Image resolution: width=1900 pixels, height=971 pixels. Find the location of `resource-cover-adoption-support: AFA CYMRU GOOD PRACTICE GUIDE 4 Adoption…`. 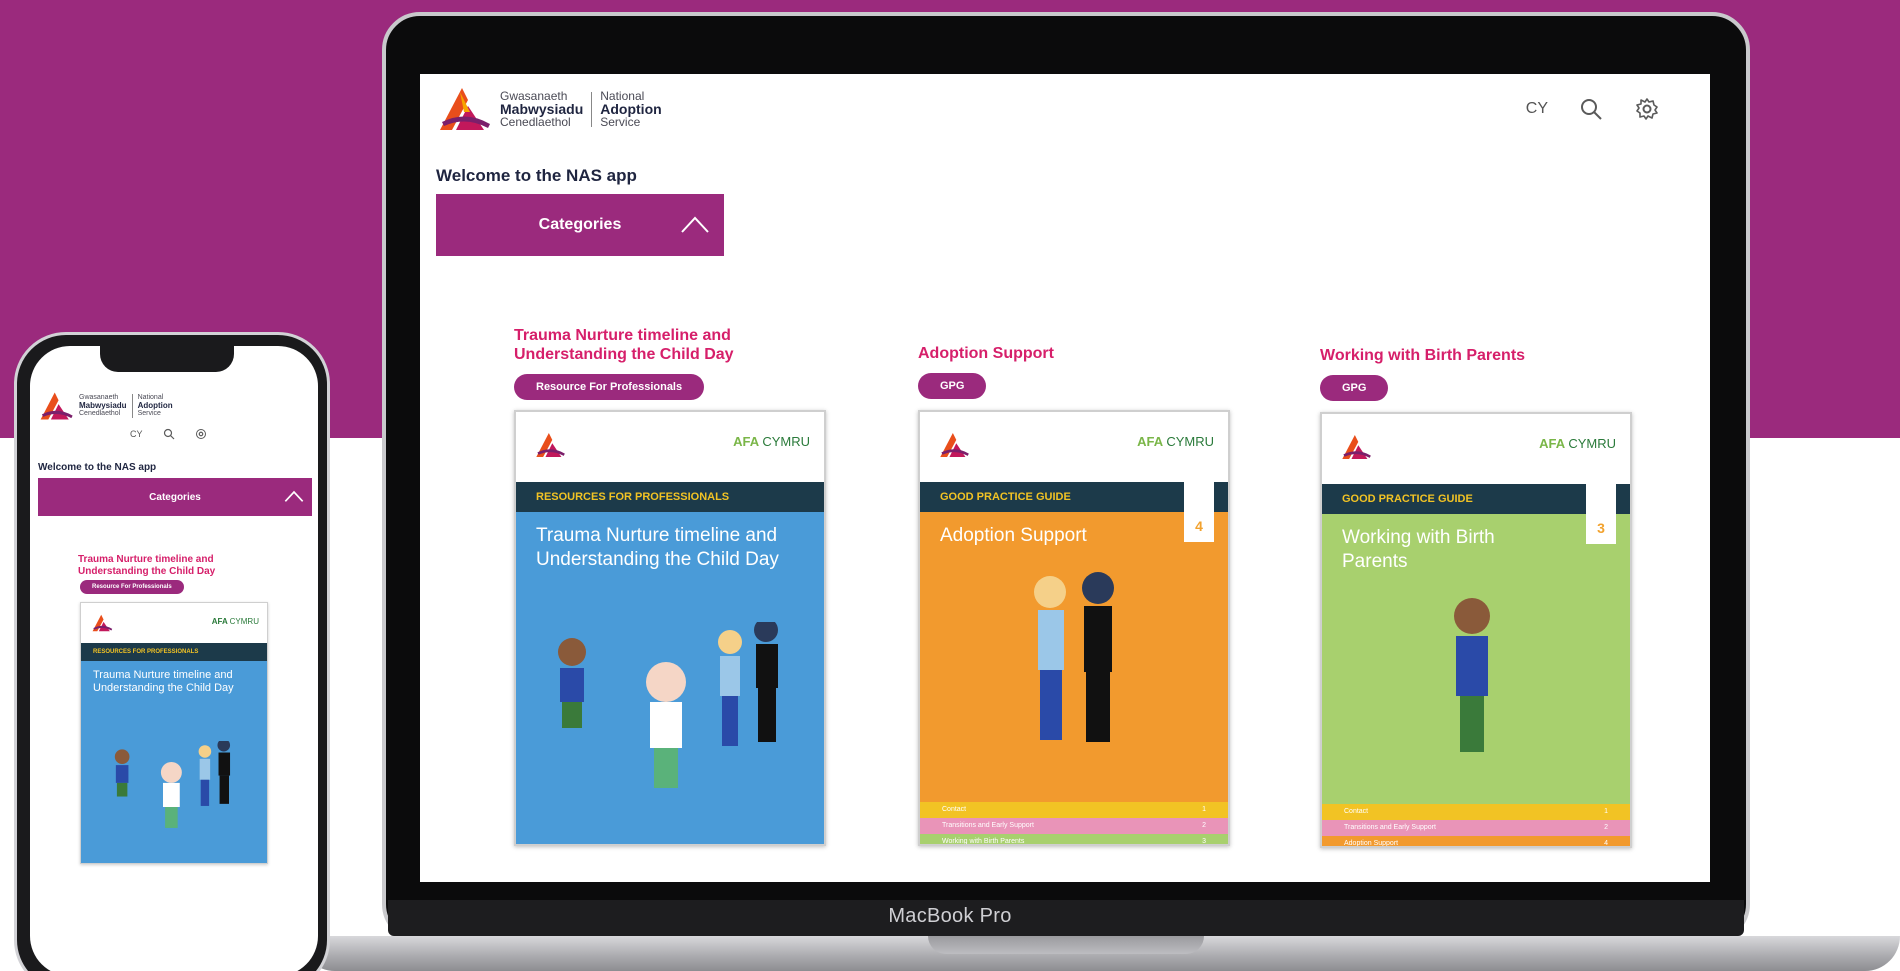

resource-cover-adoption-support: AFA CYMRU GOOD PRACTICE GUIDE 4 Adoption… is located at coordinates (1074, 628).